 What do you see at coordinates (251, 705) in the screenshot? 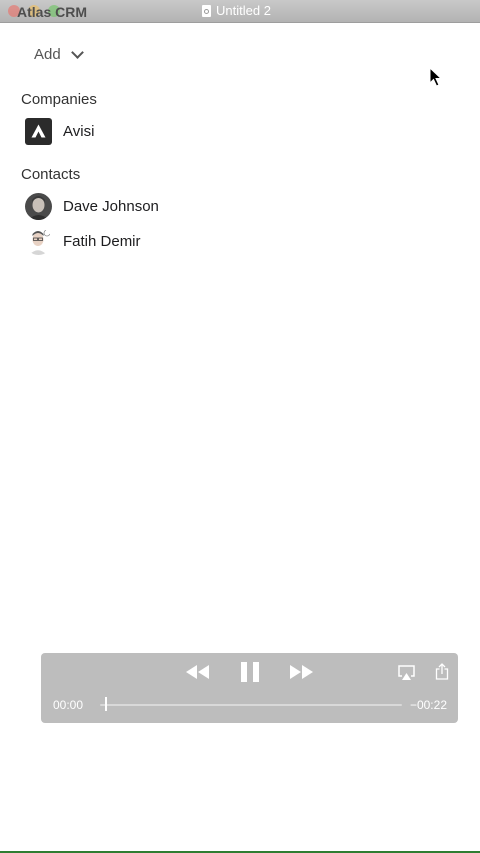
I see `progress-track` at bounding box center [251, 705].